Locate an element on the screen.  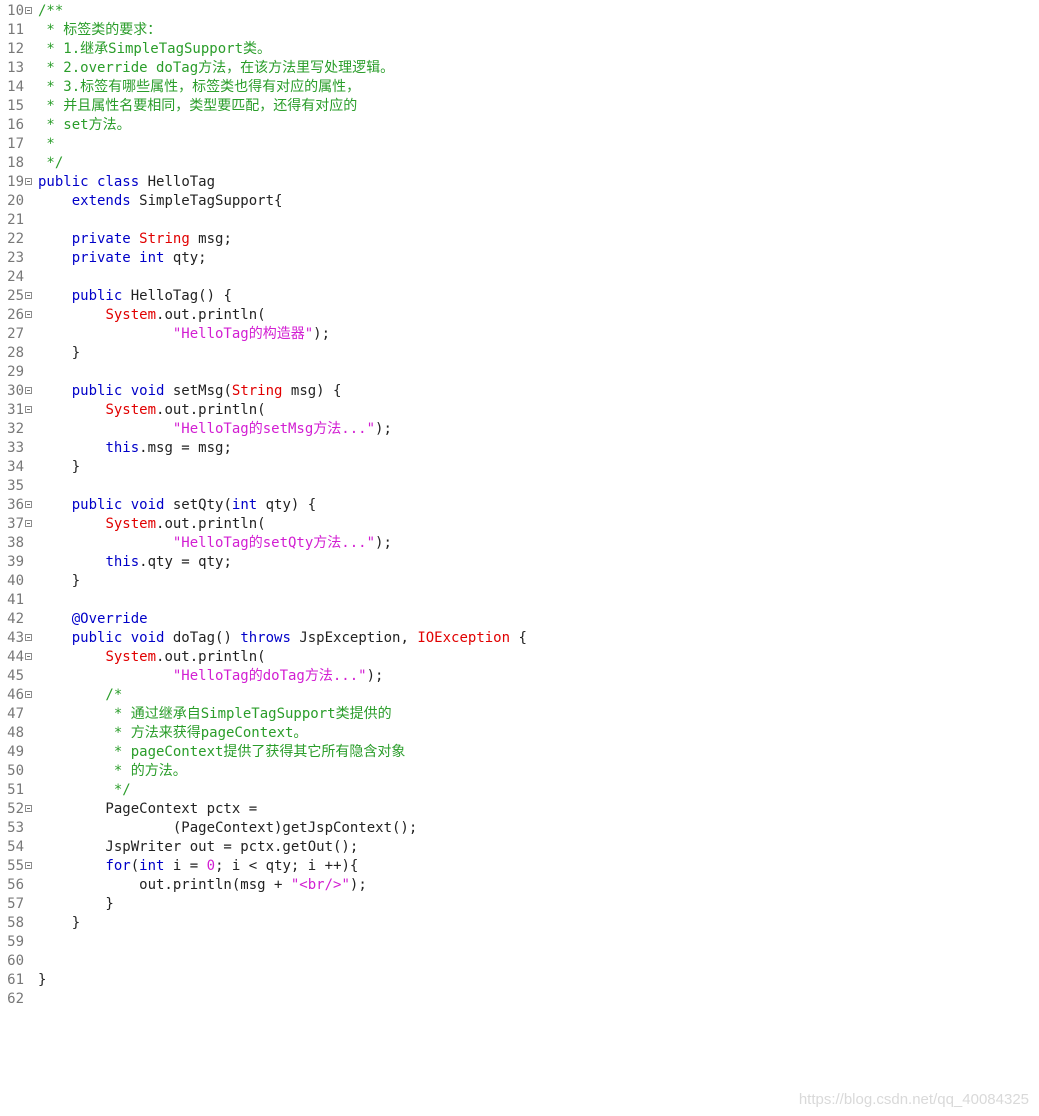
line-number: 15 is located at coordinates (15, 106).